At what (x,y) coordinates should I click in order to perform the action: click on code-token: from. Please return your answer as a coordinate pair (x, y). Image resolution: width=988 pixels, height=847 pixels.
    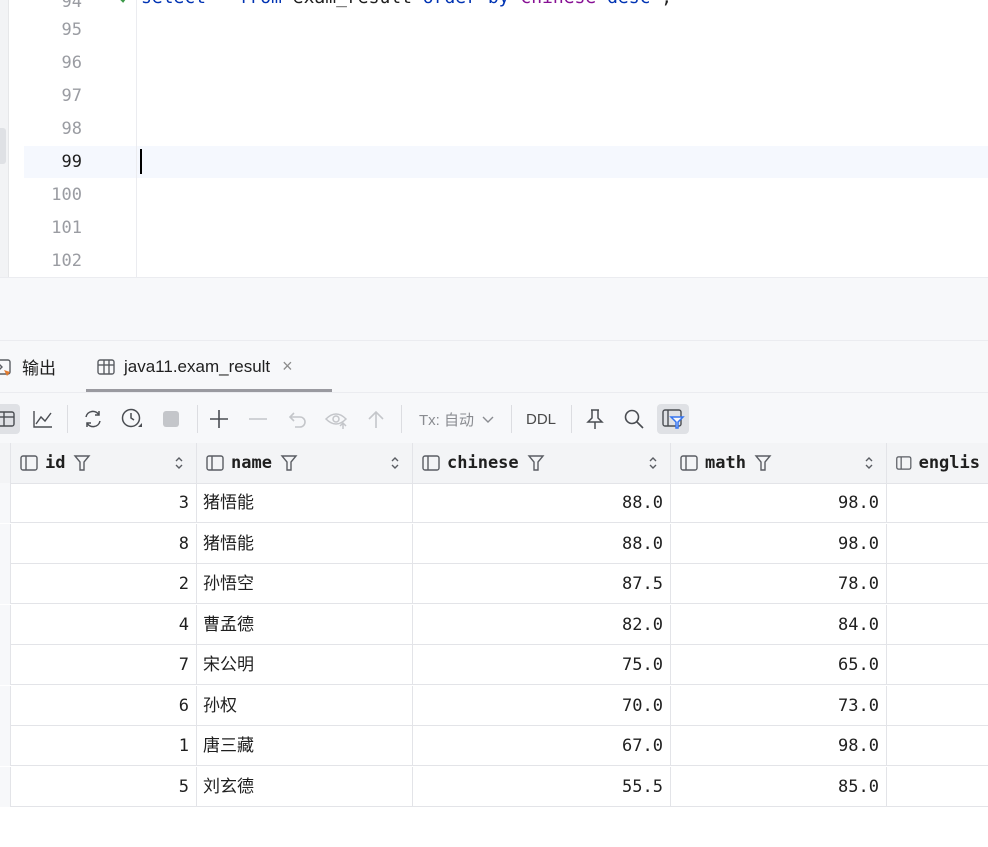
    Looking at the image, I should click on (260, 4).